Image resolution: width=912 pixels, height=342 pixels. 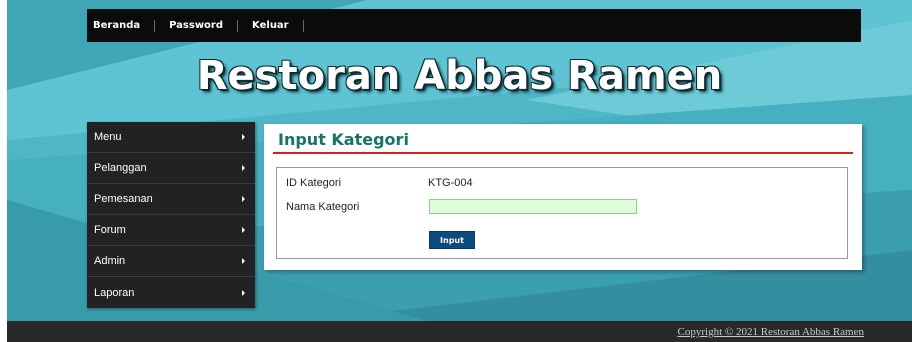 What do you see at coordinates (452, 240) in the screenshot?
I see `input-submit-button: Input` at bounding box center [452, 240].